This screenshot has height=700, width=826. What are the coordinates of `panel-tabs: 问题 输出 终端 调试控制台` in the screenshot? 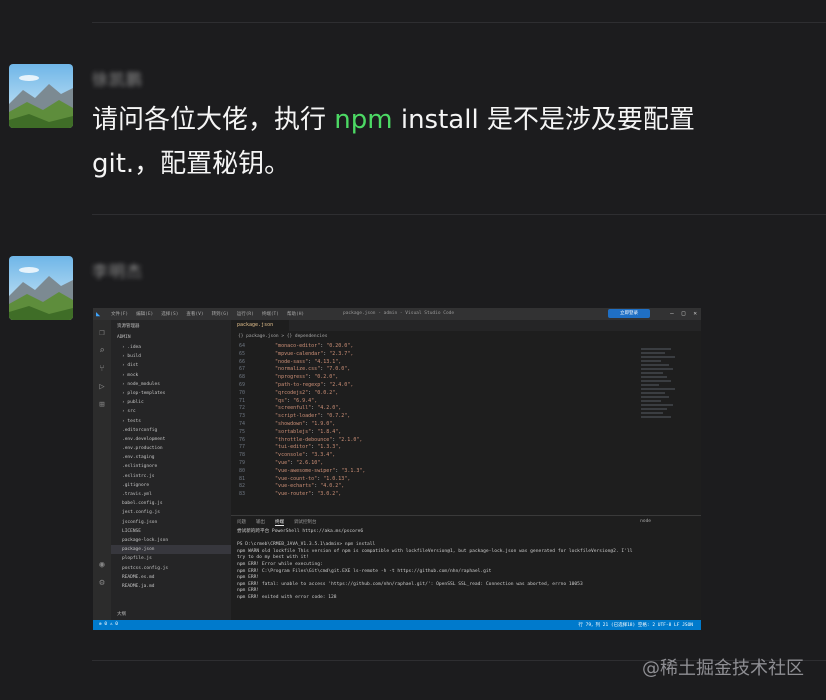 It's located at (466, 522).